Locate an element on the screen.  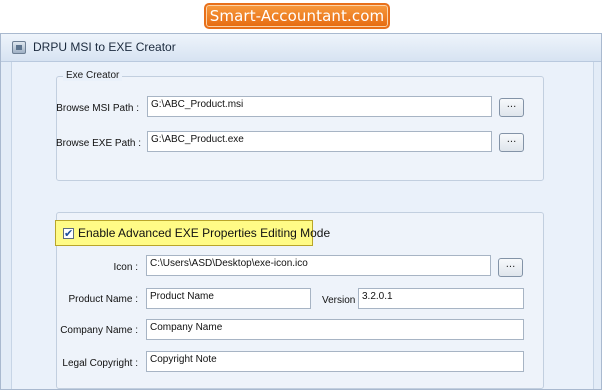
version-label: Version : is located at coordinates (341, 300).